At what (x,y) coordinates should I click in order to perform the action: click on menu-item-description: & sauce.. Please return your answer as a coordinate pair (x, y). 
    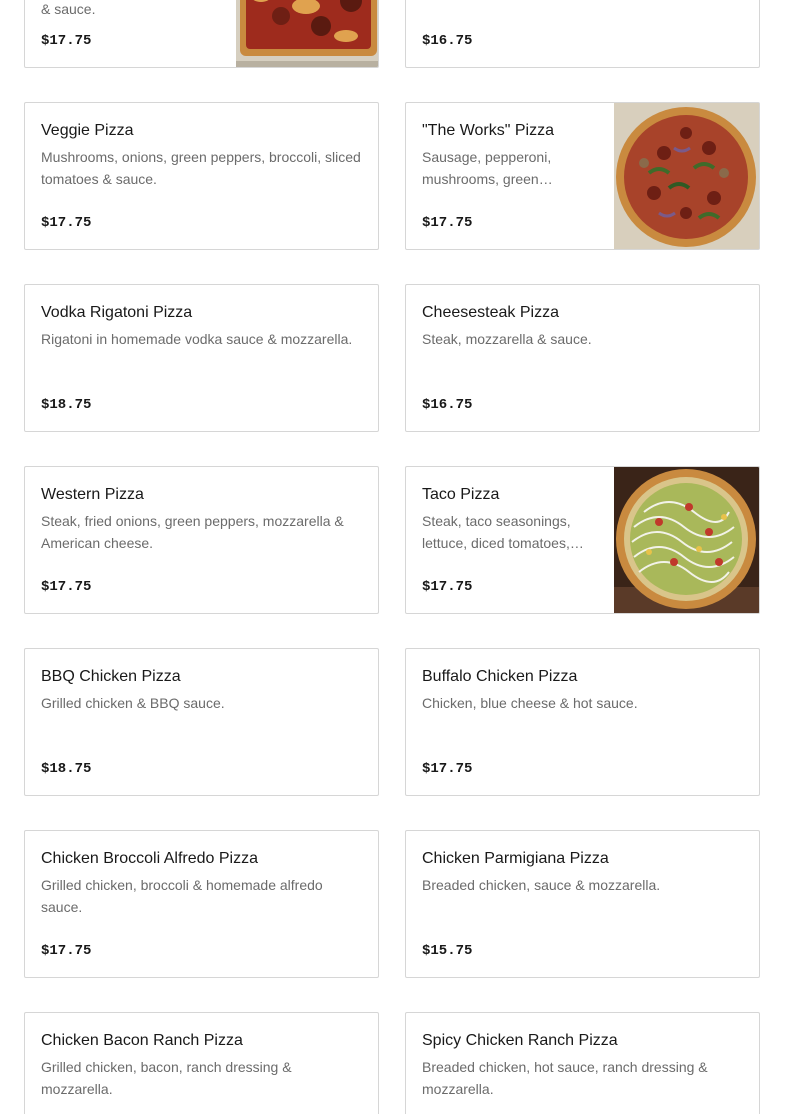
    Looking at the image, I should click on (68, 9).